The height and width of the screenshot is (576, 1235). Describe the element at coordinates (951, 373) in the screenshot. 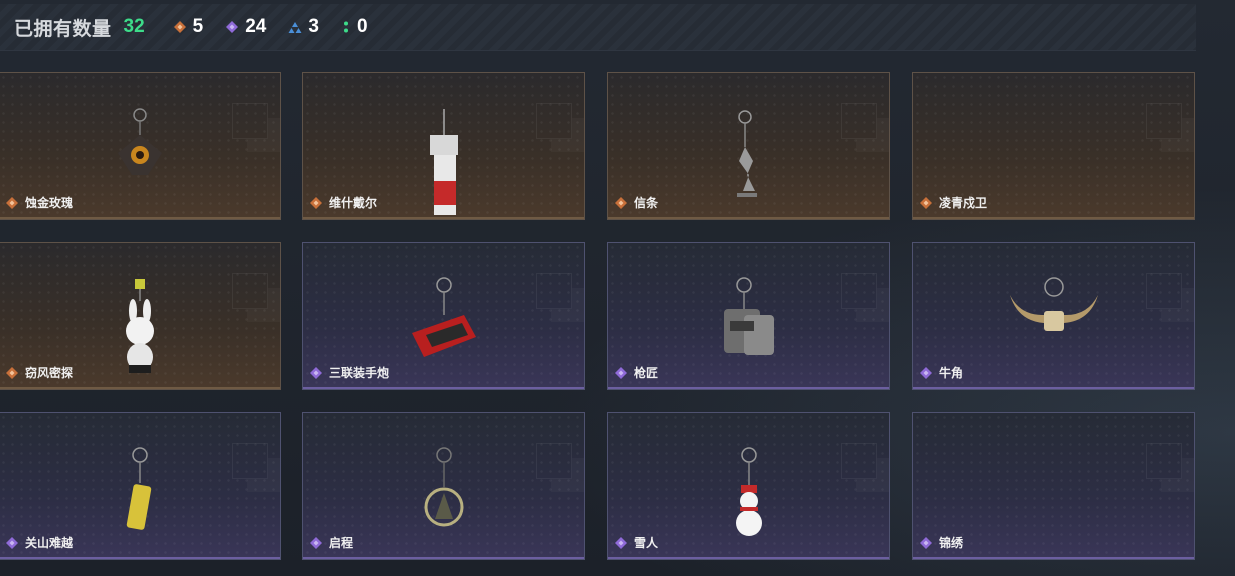

I see `item-name: 牛角` at that location.